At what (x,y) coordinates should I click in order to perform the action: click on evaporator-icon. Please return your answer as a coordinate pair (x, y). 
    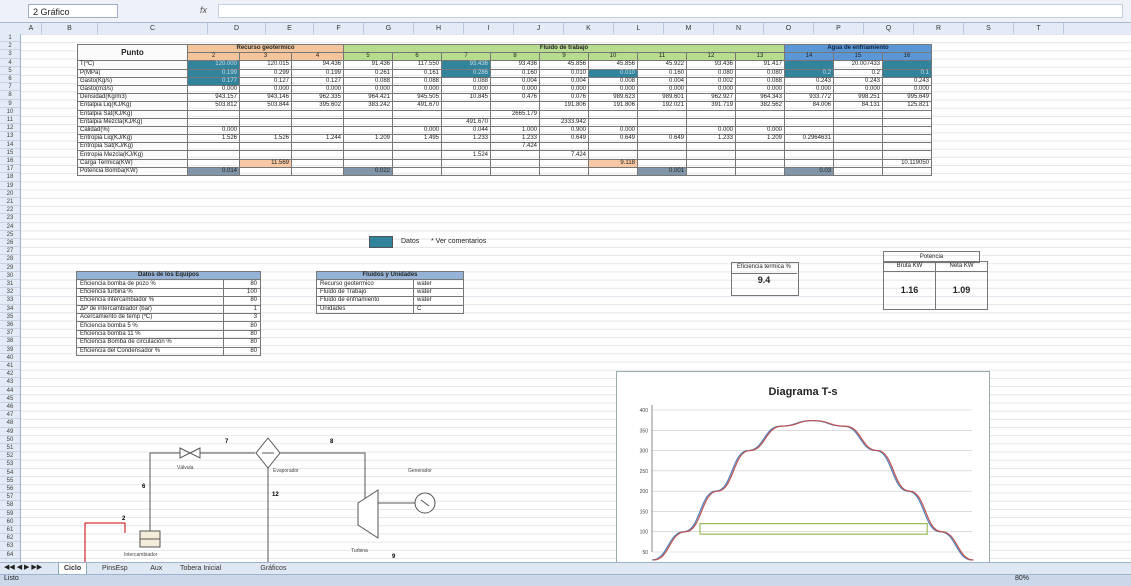
    Looking at the image, I should click on (268, 453).